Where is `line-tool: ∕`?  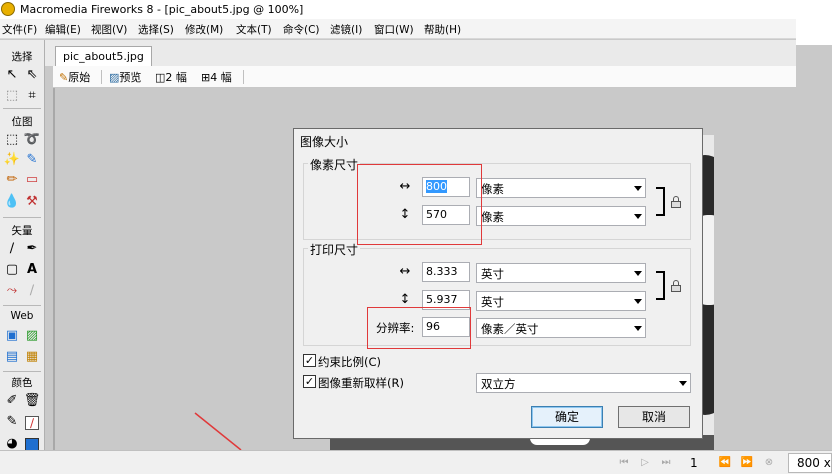 line-tool: ∕ is located at coordinates (12, 249).